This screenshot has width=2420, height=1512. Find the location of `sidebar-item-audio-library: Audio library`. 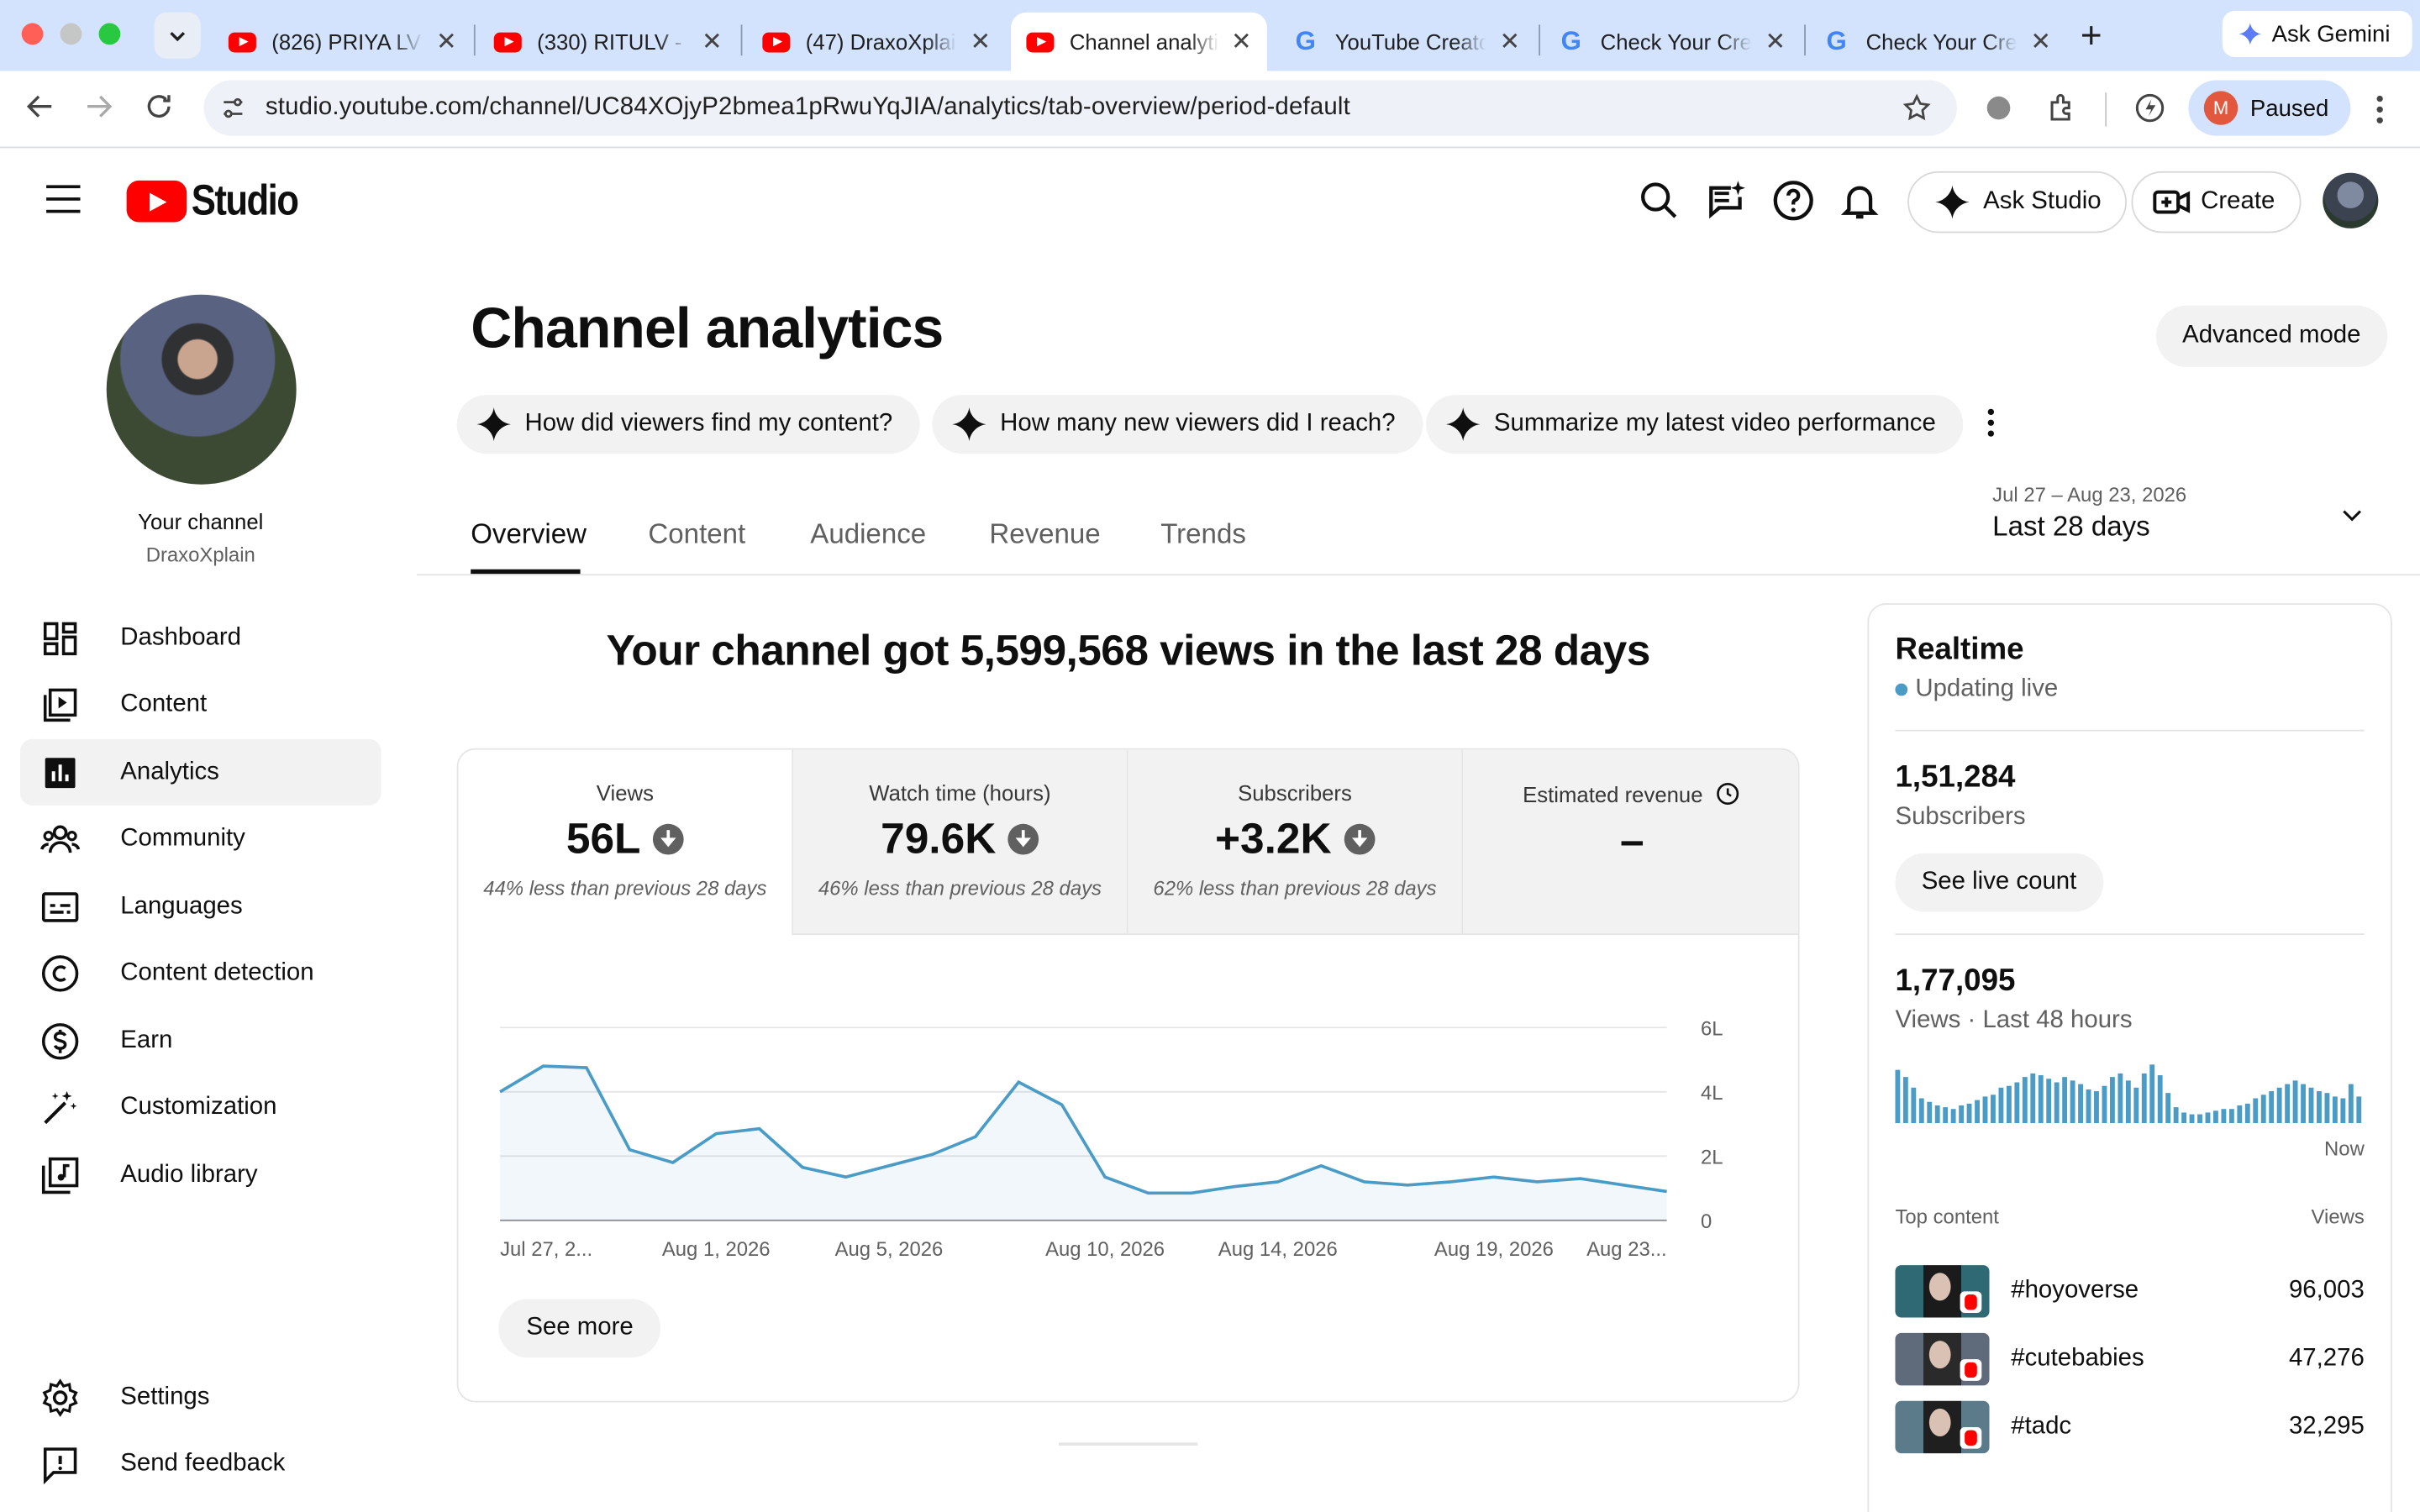

sidebar-item-audio-library: Audio library is located at coordinates (200, 1175).